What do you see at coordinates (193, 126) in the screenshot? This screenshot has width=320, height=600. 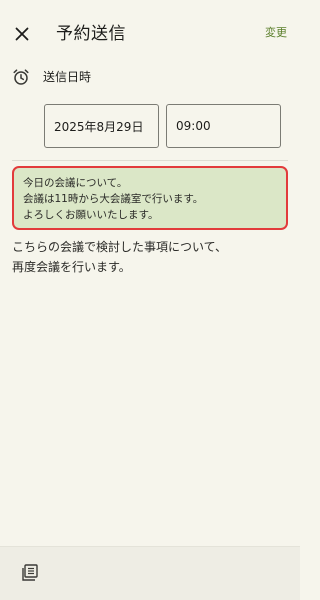 I see `time-value: 09:00` at bounding box center [193, 126].